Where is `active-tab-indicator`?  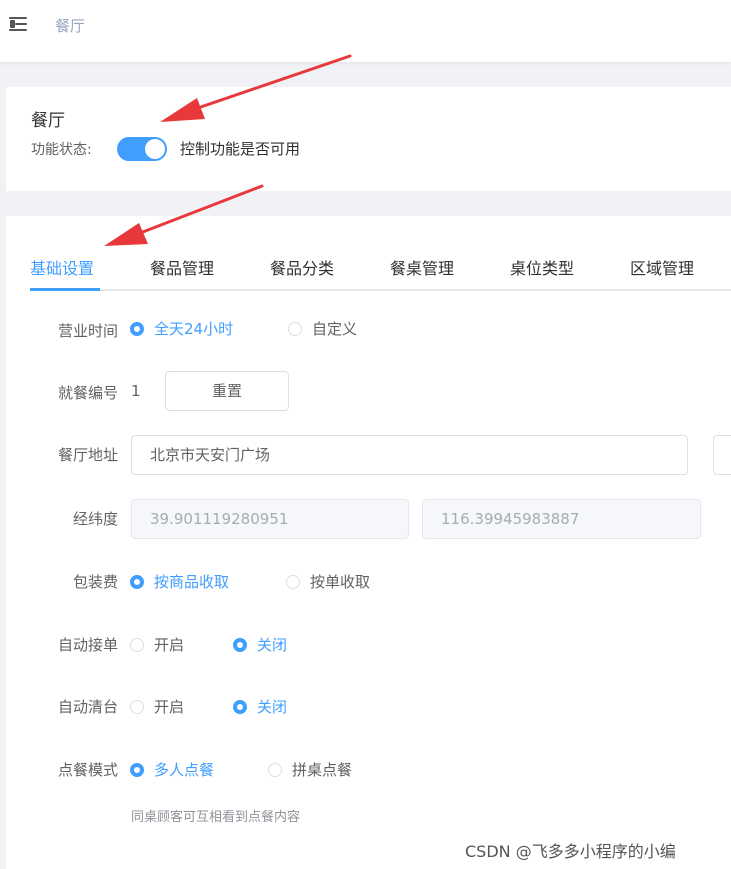
active-tab-indicator is located at coordinates (65, 289).